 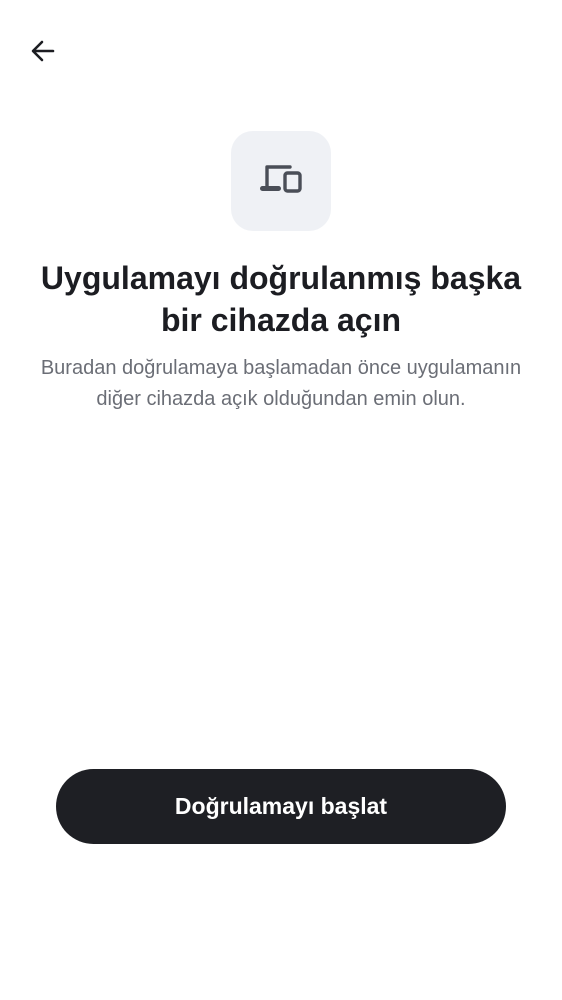 I want to click on back-button, so click(x=43, y=51).